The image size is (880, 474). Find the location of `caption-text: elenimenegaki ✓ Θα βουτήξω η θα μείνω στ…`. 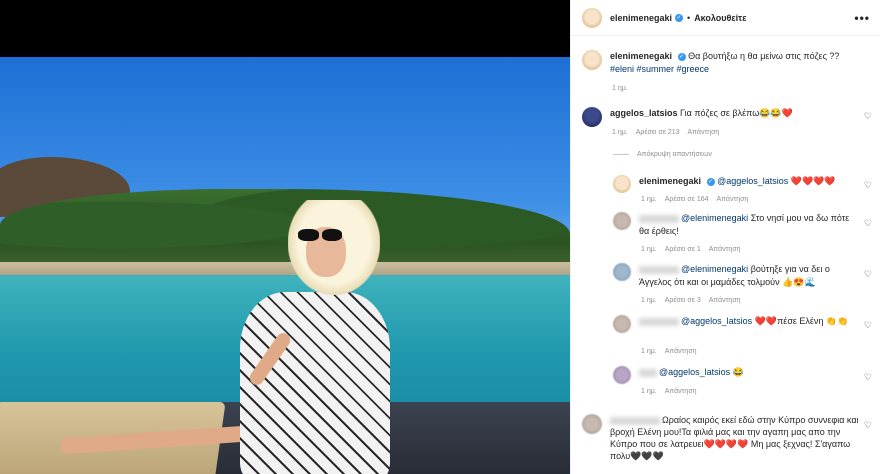

caption-text: elenimenegaki ✓ Θα βουτήξω η θα μείνω στ… is located at coordinates (735, 63).